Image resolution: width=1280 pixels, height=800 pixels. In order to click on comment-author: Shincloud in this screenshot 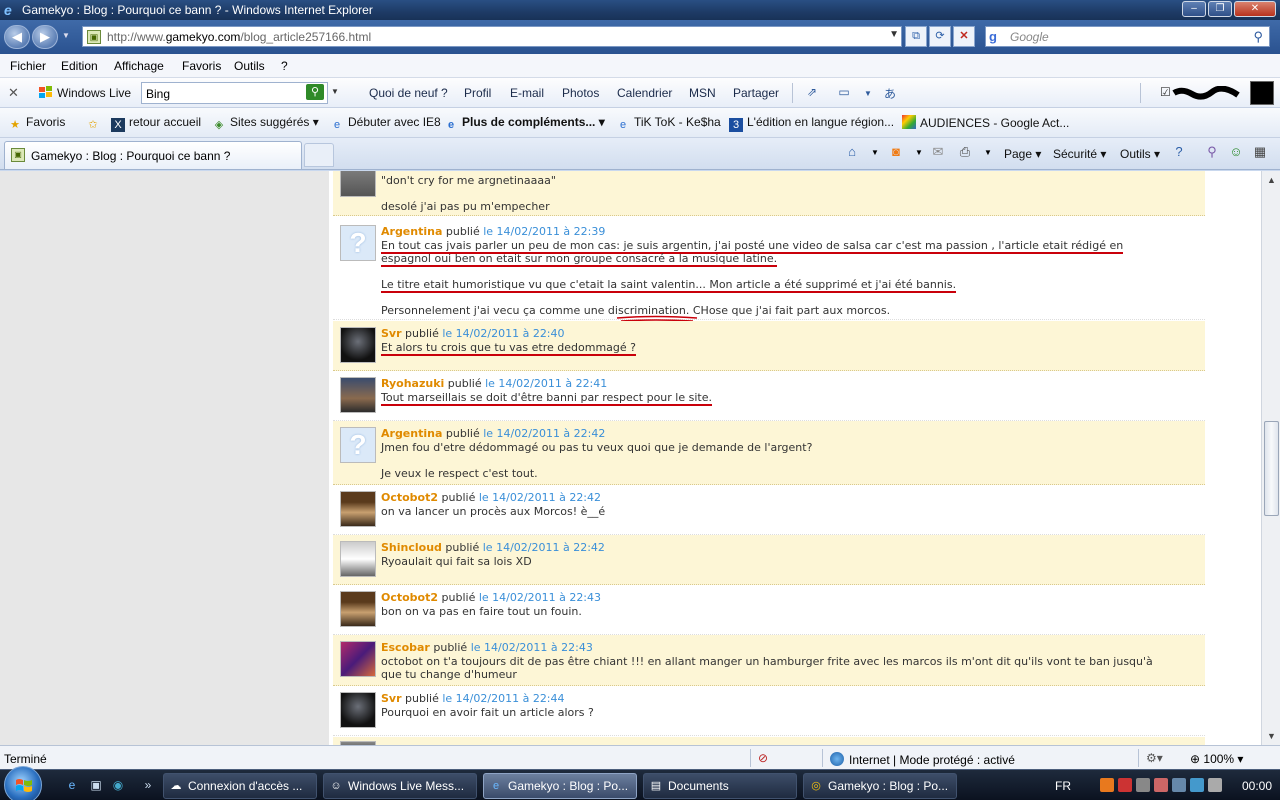, I will do `click(411, 547)`.